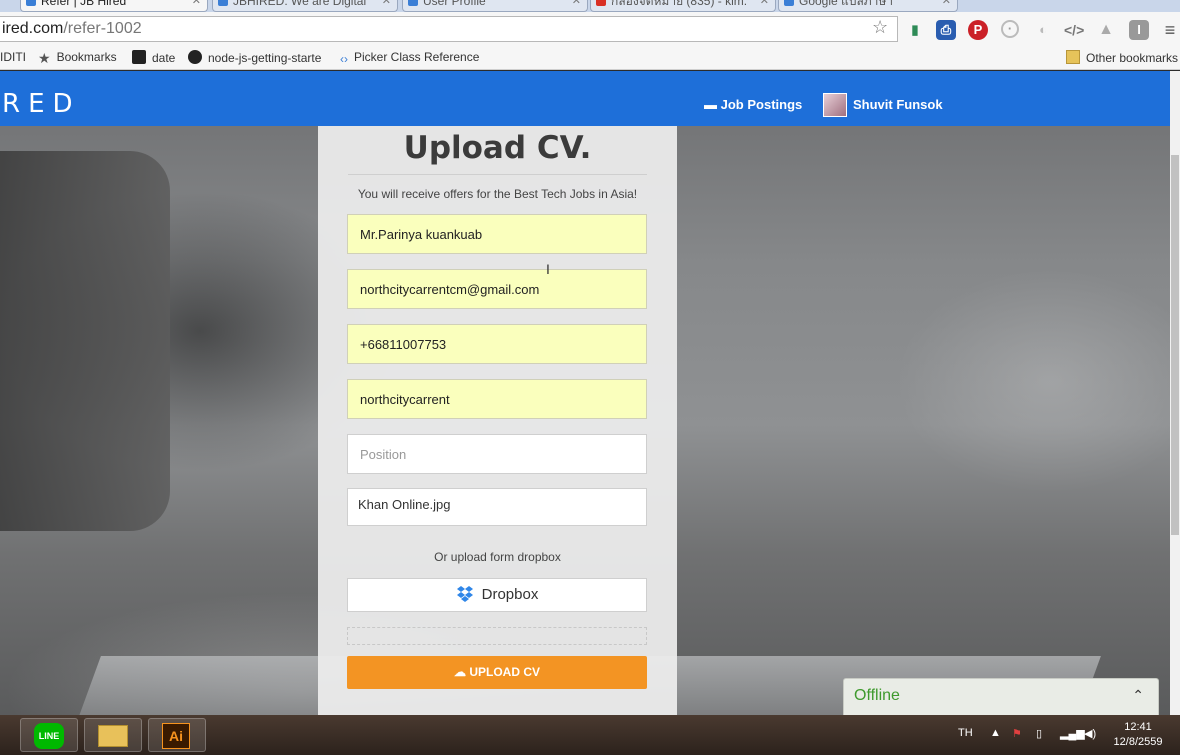 The image size is (1180, 755). What do you see at coordinates (712, 104) in the screenshot?
I see `briefcase-icon: ▬` at bounding box center [712, 104].